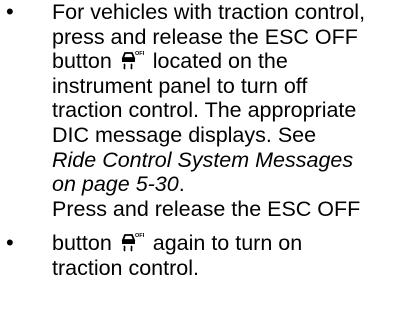 Image resolution: width=402 pixels, height=320 pixels. What do you see at coordinates (205, 36) in the screenshot?
I see `text-line: press and release the ESC OFF` at bounding box center [205, 36].